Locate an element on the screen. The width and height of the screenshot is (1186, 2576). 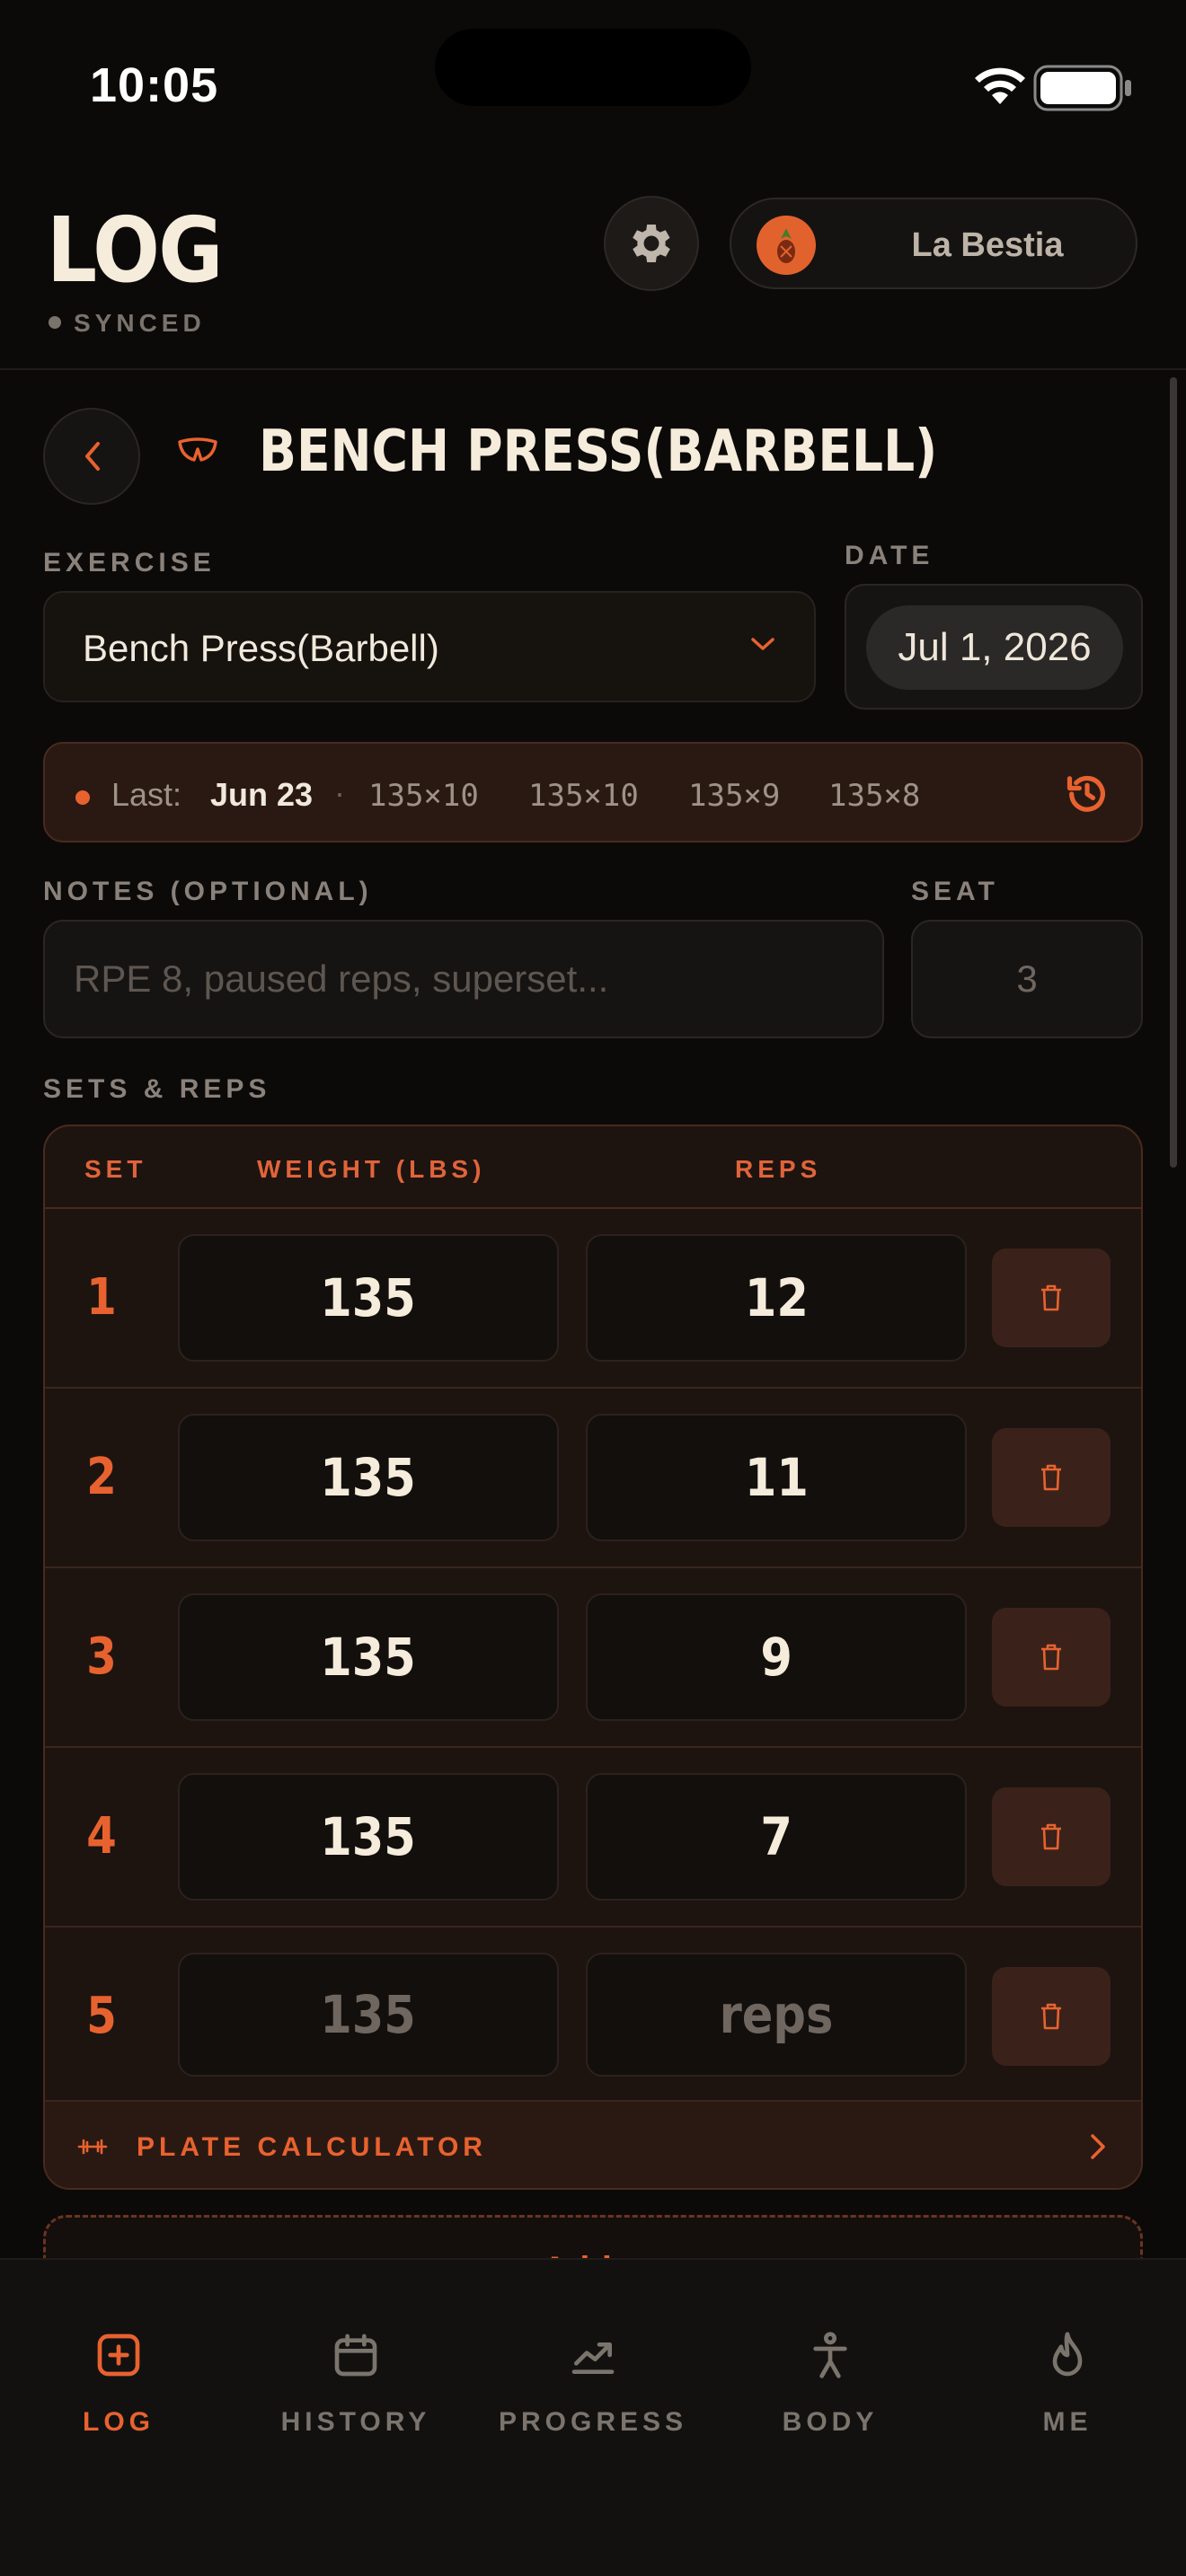
reps-input: 7 is located at coordinates (776, 1837).